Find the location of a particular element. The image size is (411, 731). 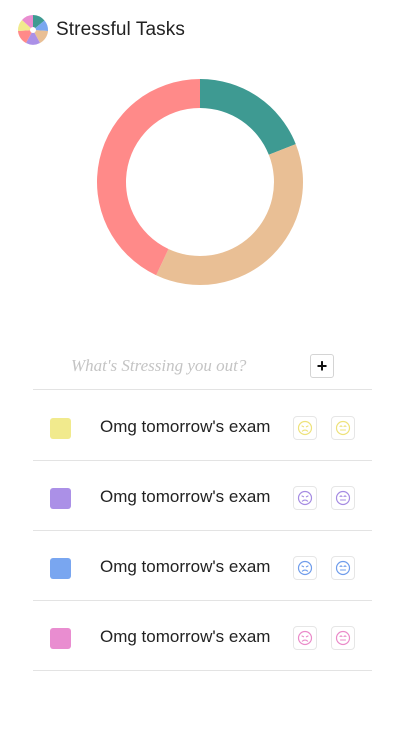

new-task-row: + is located at coordinates (202, 368).